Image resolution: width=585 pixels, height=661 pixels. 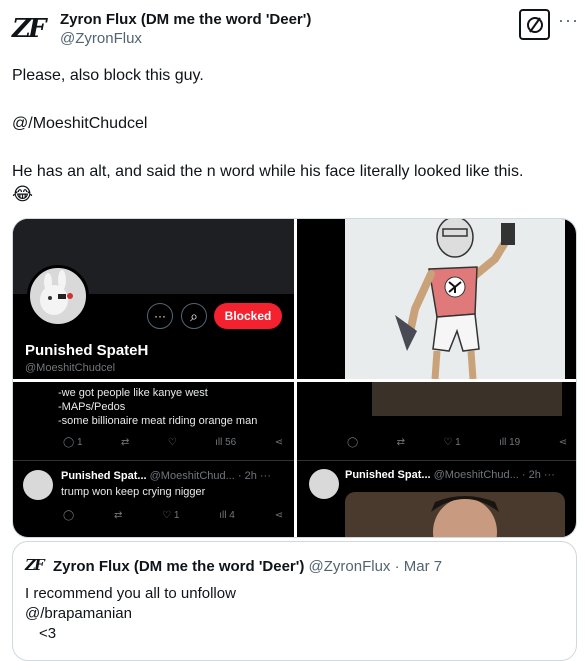 What do you see at coordinates (79, 442) in the screenshot?
I see `reply-count: 1` at bounding box center [79, 442].